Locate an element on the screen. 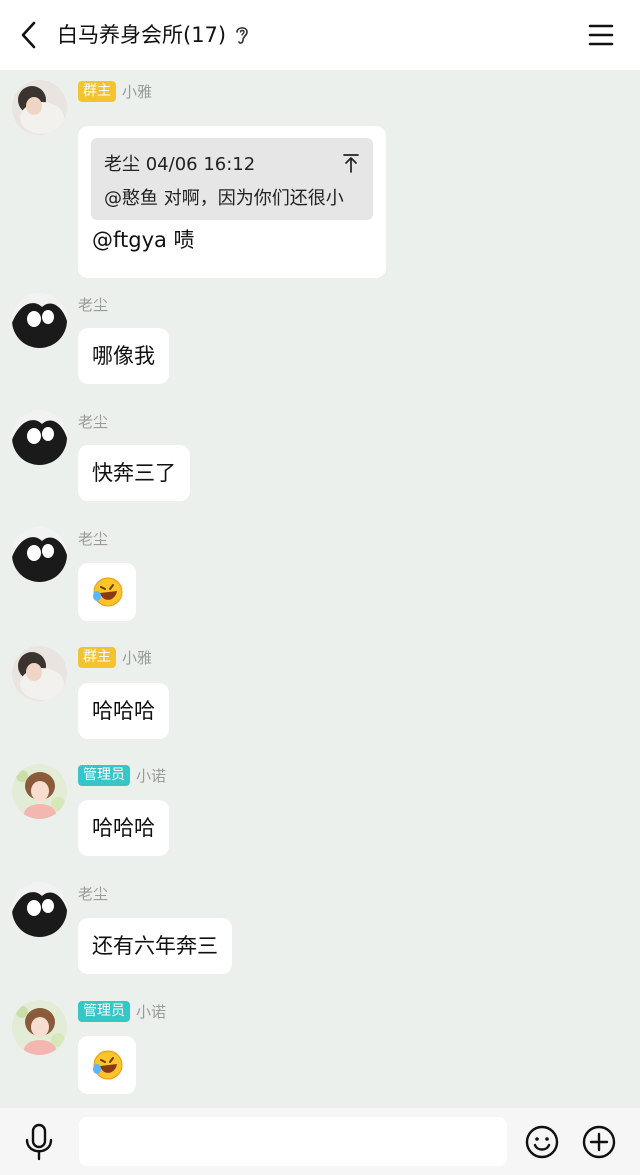 The width and height of the screenshot is (640, 1175). message-bubble: 哪像我 is located at coordinates (123, 356).